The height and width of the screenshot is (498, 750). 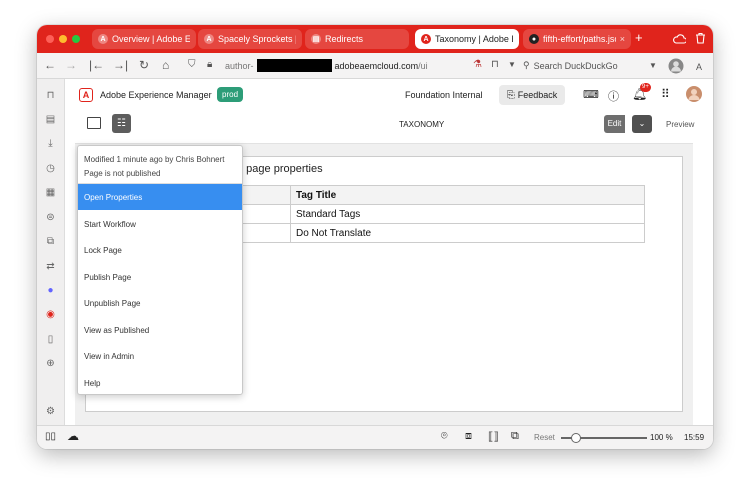 I want to click on tile-icon: ⧈, so click(x=468, y=436).